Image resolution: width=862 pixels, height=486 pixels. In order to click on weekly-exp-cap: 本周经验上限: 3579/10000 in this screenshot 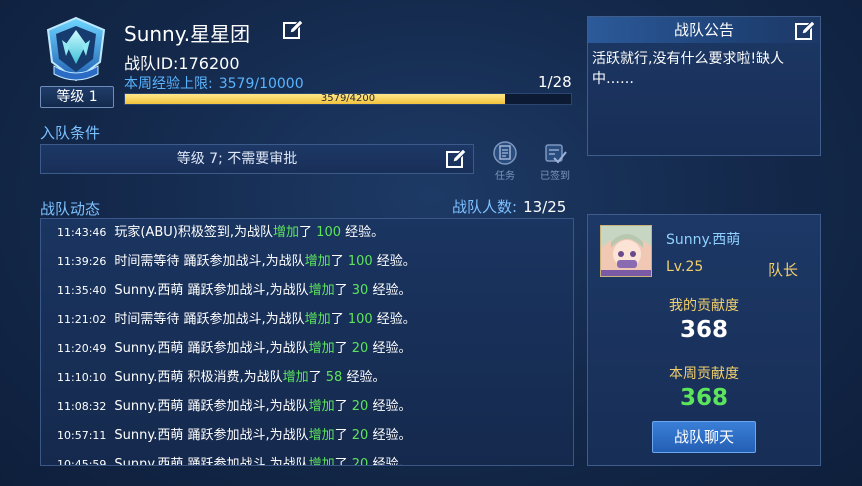, I will do `click(217, 83)`.